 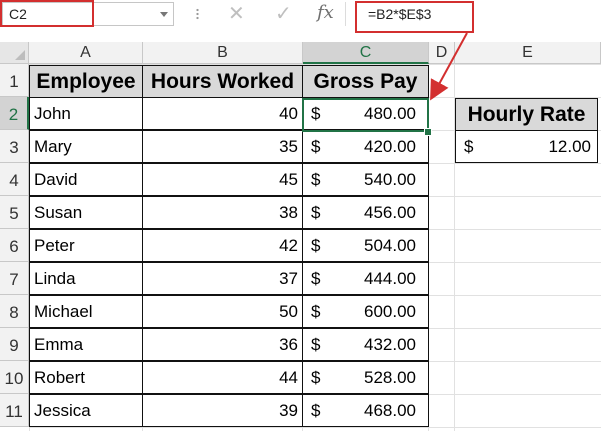 I want to click on function-icon: fx, so click(x=325, y=13).